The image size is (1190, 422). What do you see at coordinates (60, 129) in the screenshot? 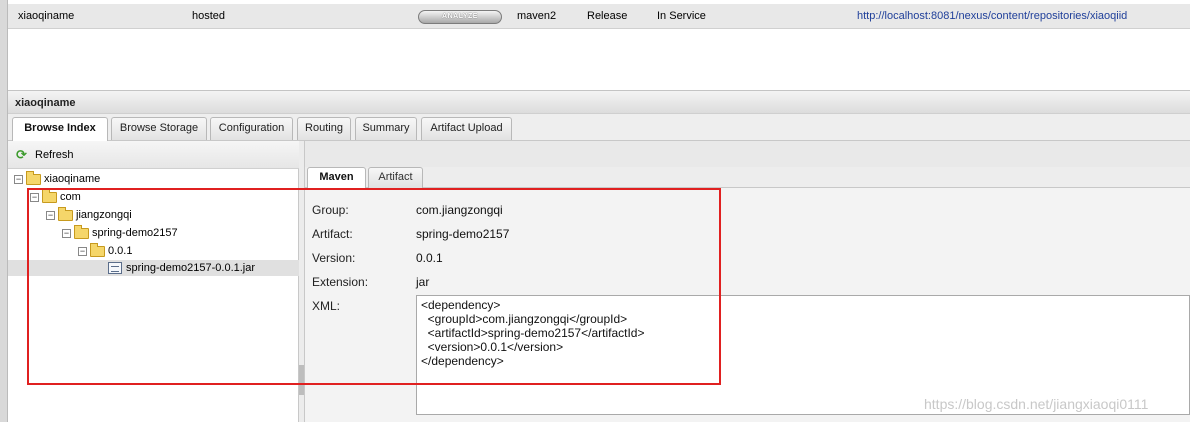
I see `tab-browse-index: Browse Index` at bounding box center [60, 129].